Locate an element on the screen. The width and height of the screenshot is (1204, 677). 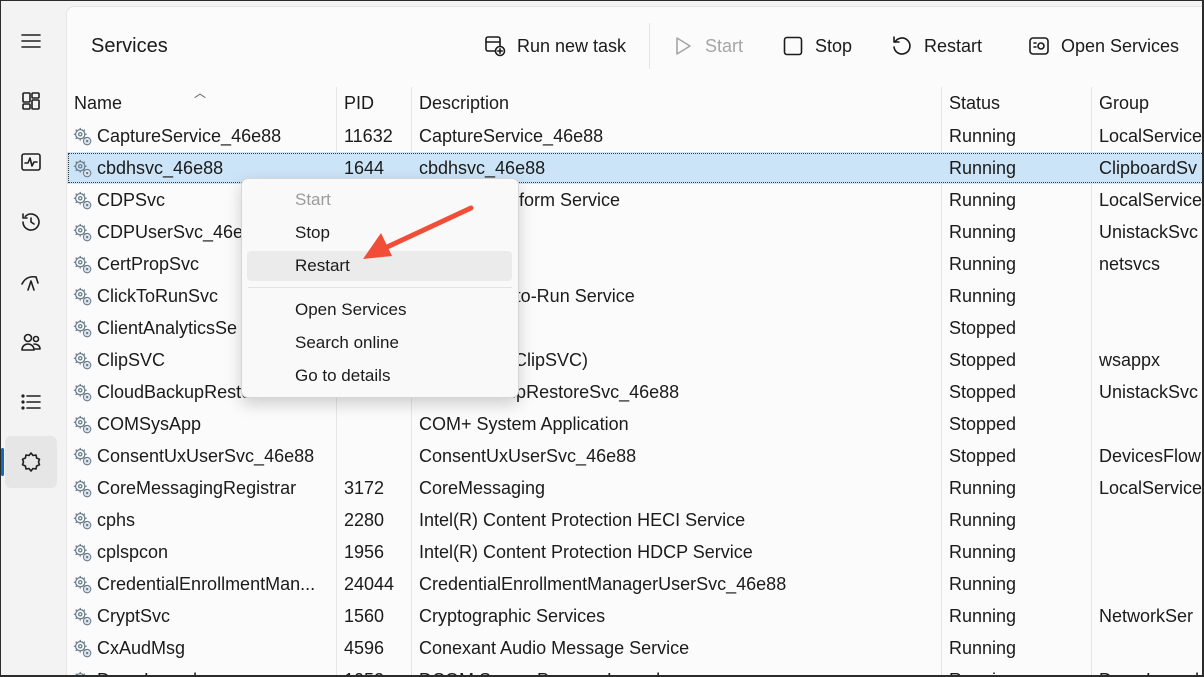
menu-item-stop: Stop is located at coordinates (379, 233).